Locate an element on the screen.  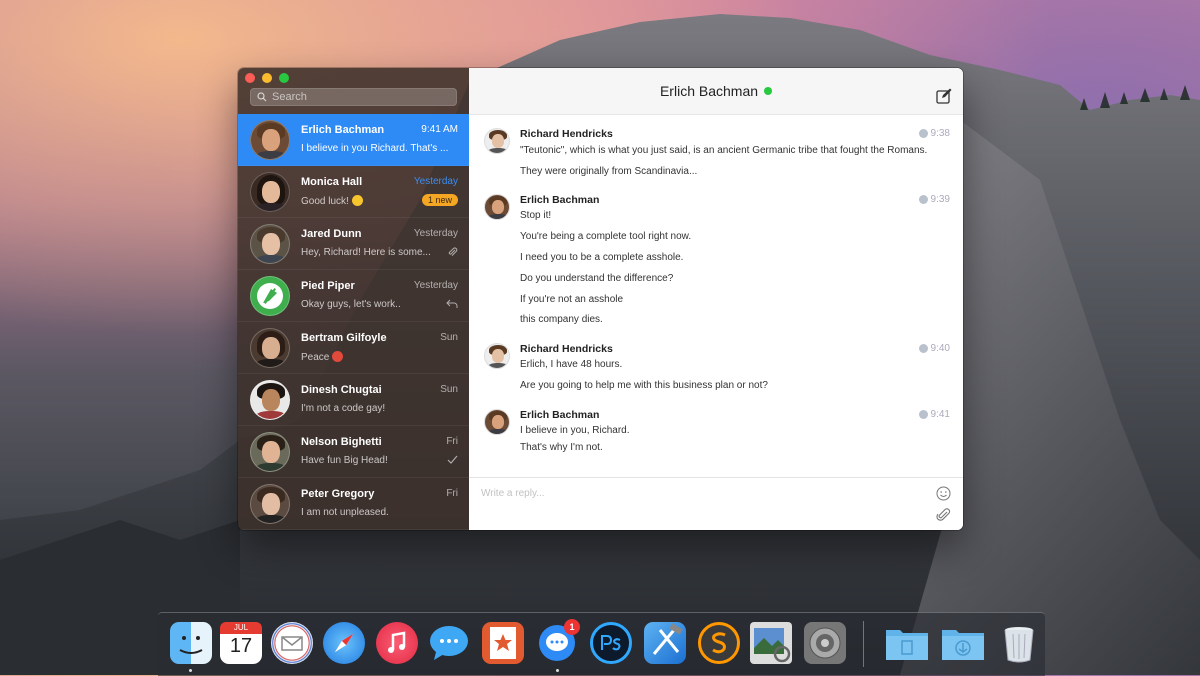
conversation-preview: Good luck! is located at coordinates (332, 201).